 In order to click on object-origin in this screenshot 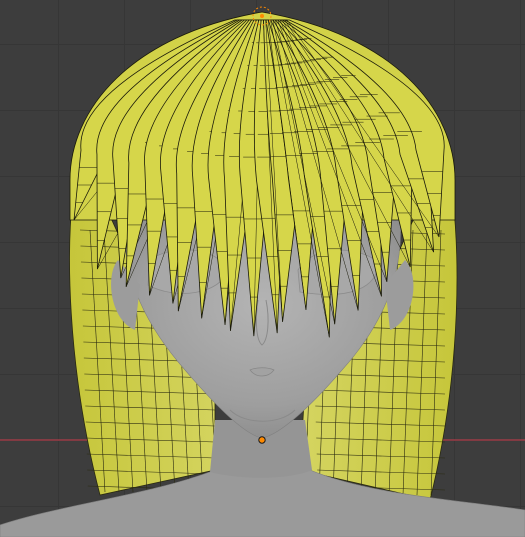, I will do `click(262, 440)`.